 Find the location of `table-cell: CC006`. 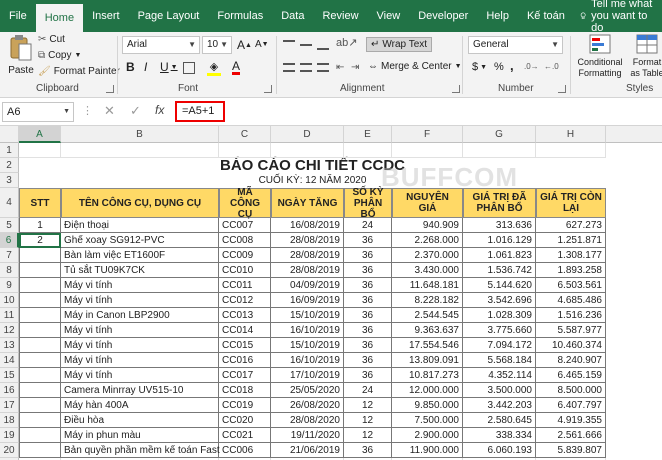

table-cell: CC006 is located at coordinates (245, 450).